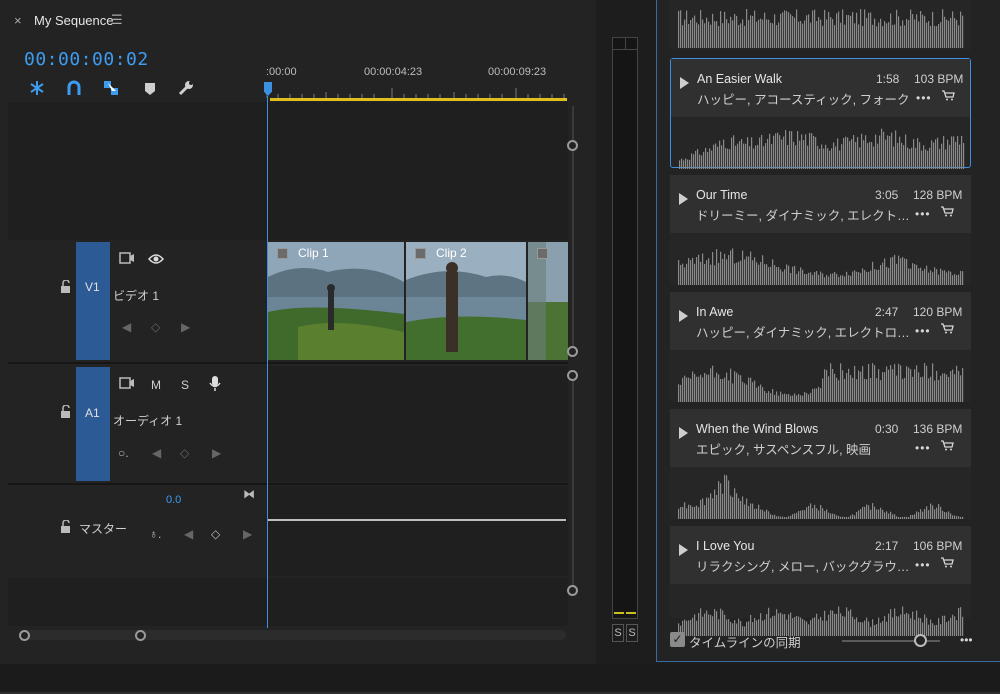 This screenshot has width=1000, height=694. I want to click on clip-thumbnail, so click(336, 301).